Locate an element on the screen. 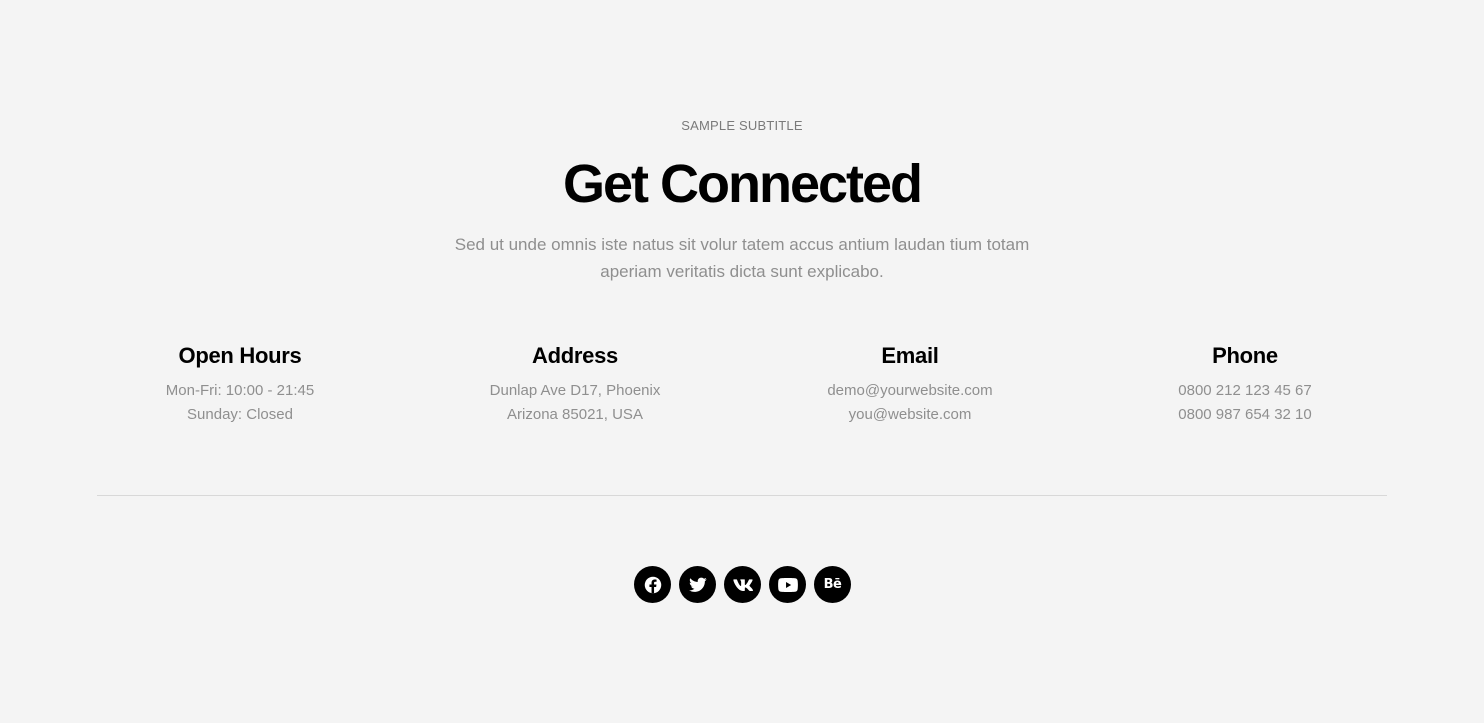 Image resolution: width=1484 pixels, height=723 pixels. behance-button: Bē is located at coordinates (832, 584).